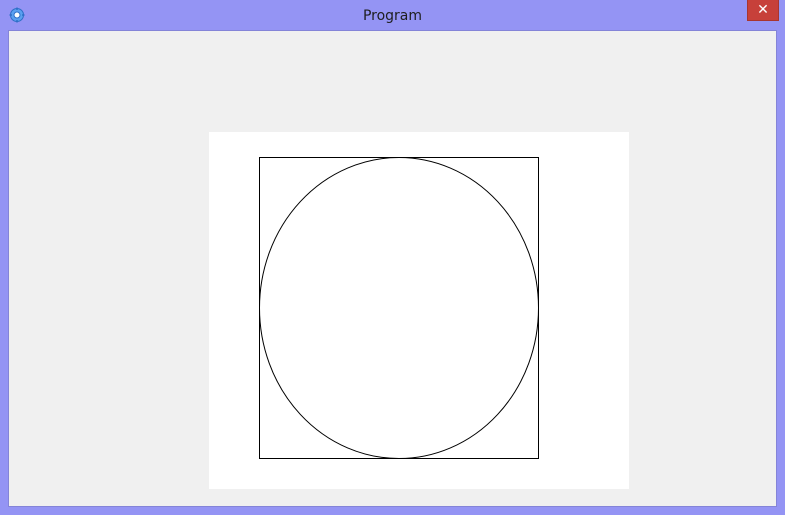 The image size is (785, 515). I want to click on title-bar: Program ✕, so click(392, 15).